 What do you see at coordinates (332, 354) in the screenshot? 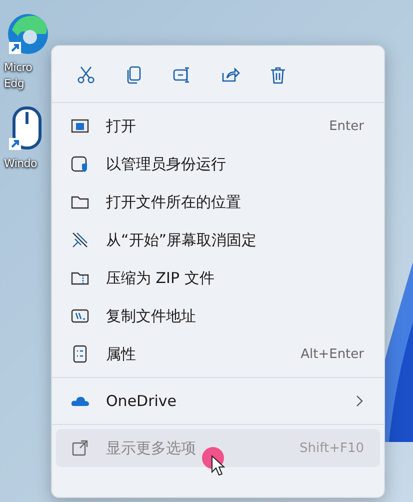
I see `shortcut-text: Alt+Enter` at bounding box center [332, 354].